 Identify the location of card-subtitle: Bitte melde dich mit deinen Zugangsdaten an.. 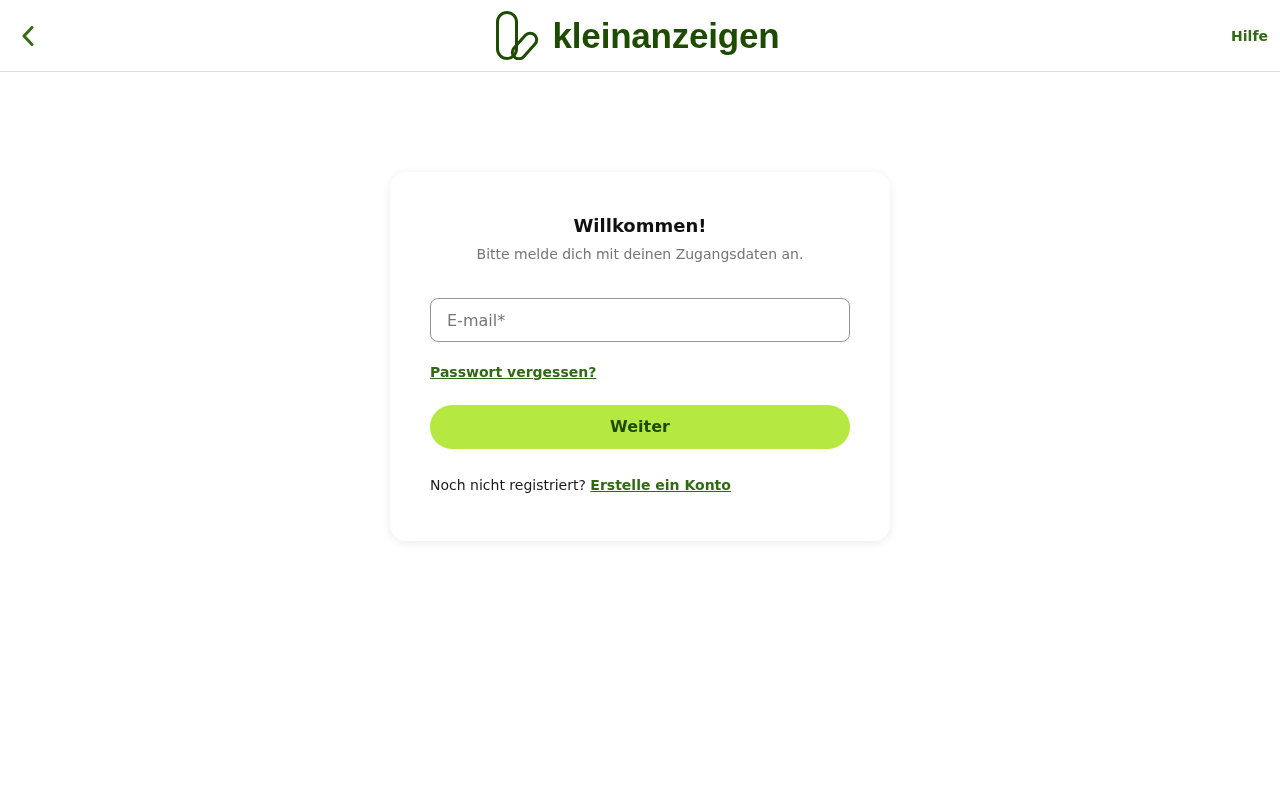
(640, 254).